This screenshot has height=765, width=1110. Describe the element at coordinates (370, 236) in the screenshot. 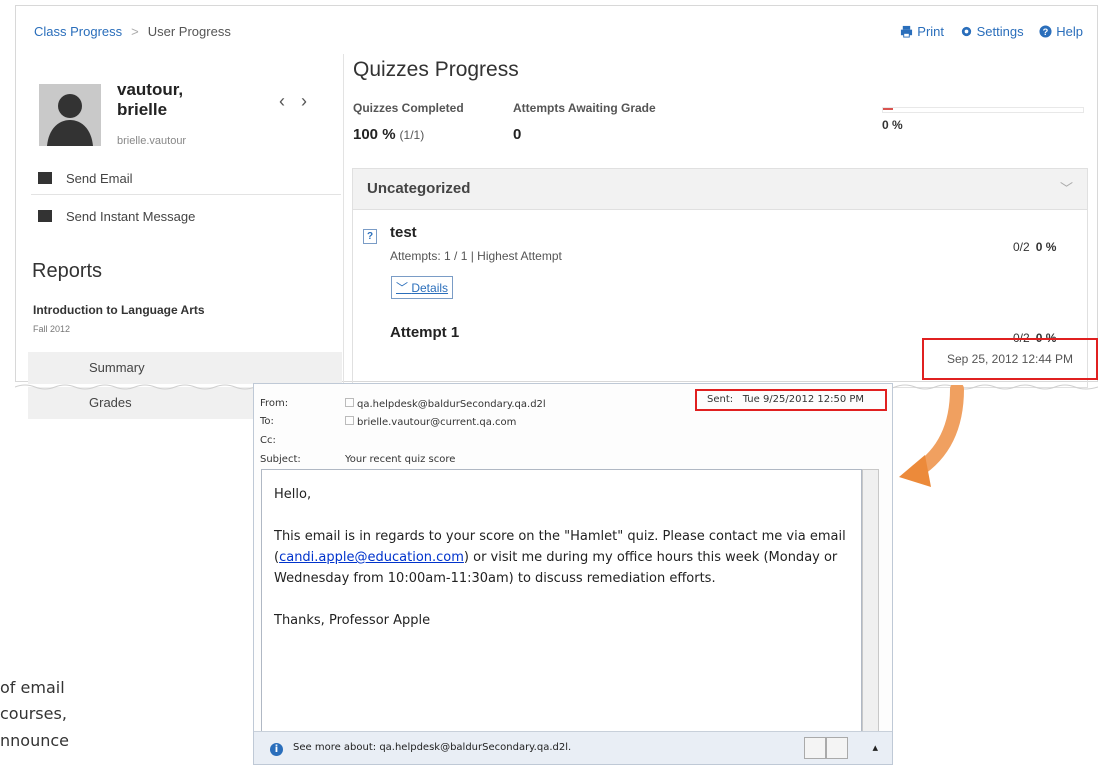

I see `quiz-icon: ?` at that location.